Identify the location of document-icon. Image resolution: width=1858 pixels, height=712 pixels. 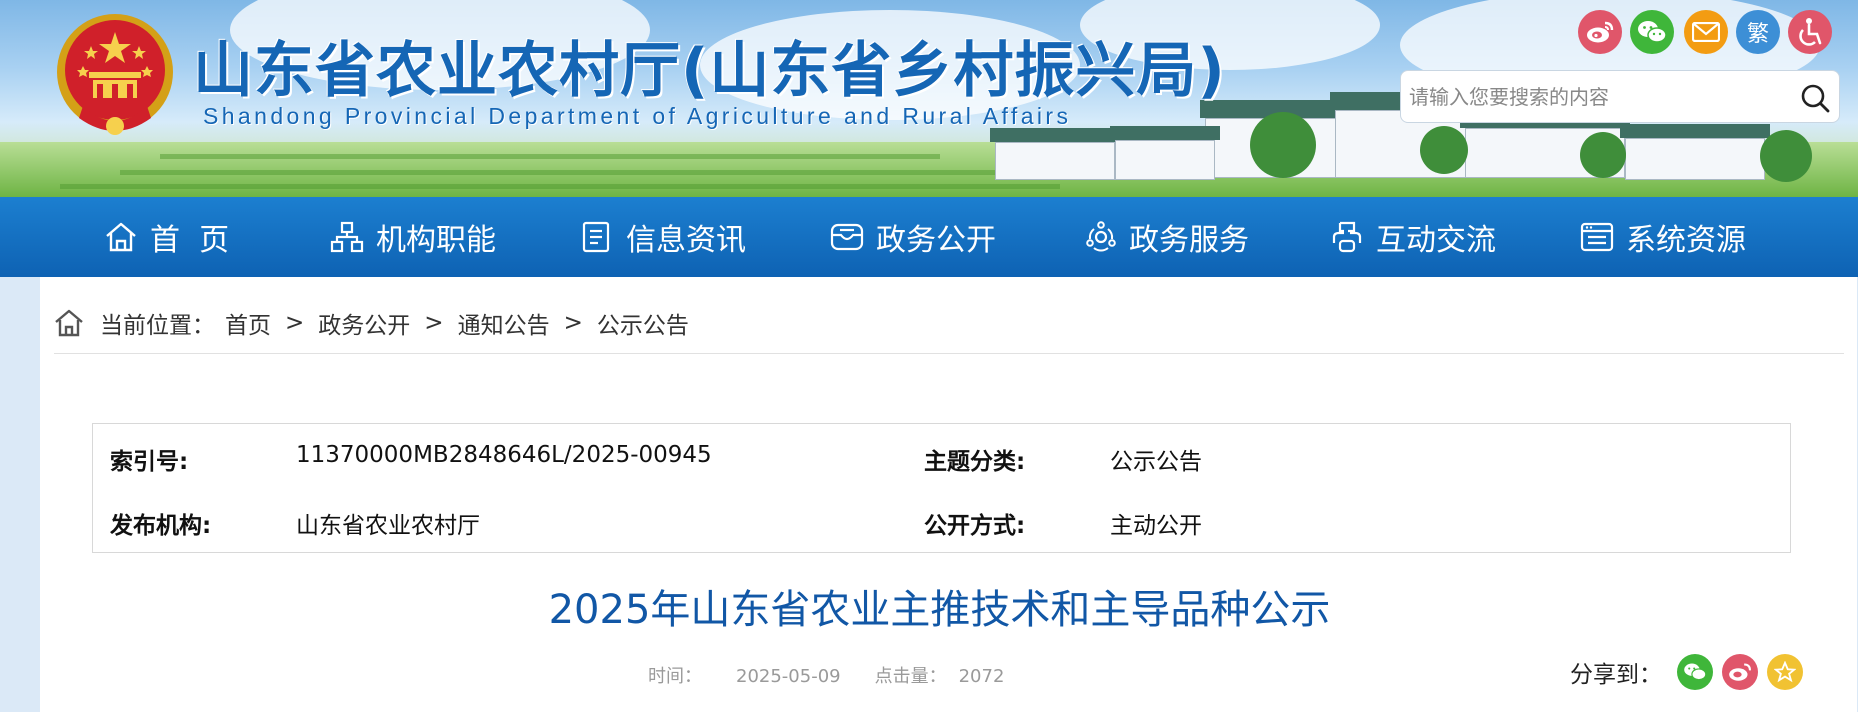
(596, 237).